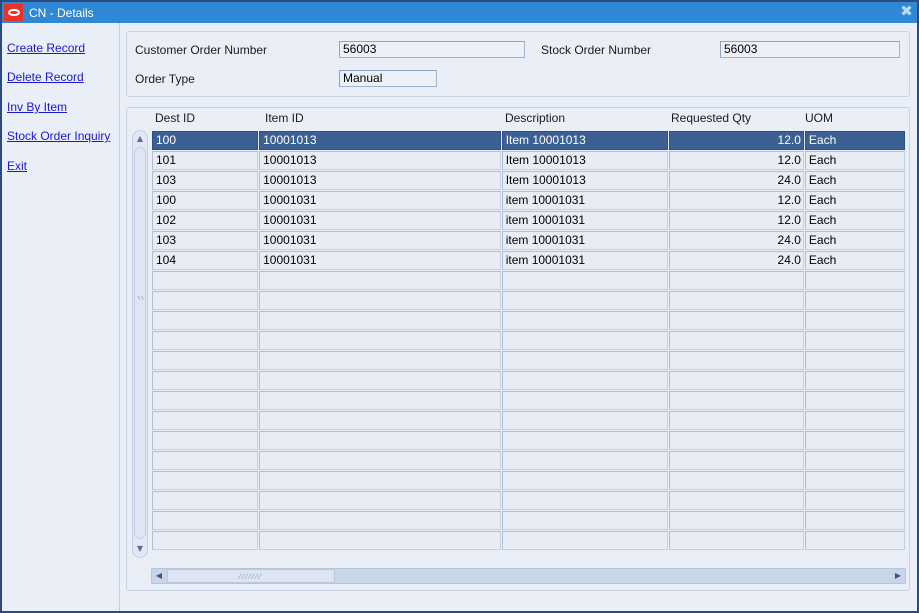  I want to click on sidebar-item-exit: Exit, so click(17, 166).